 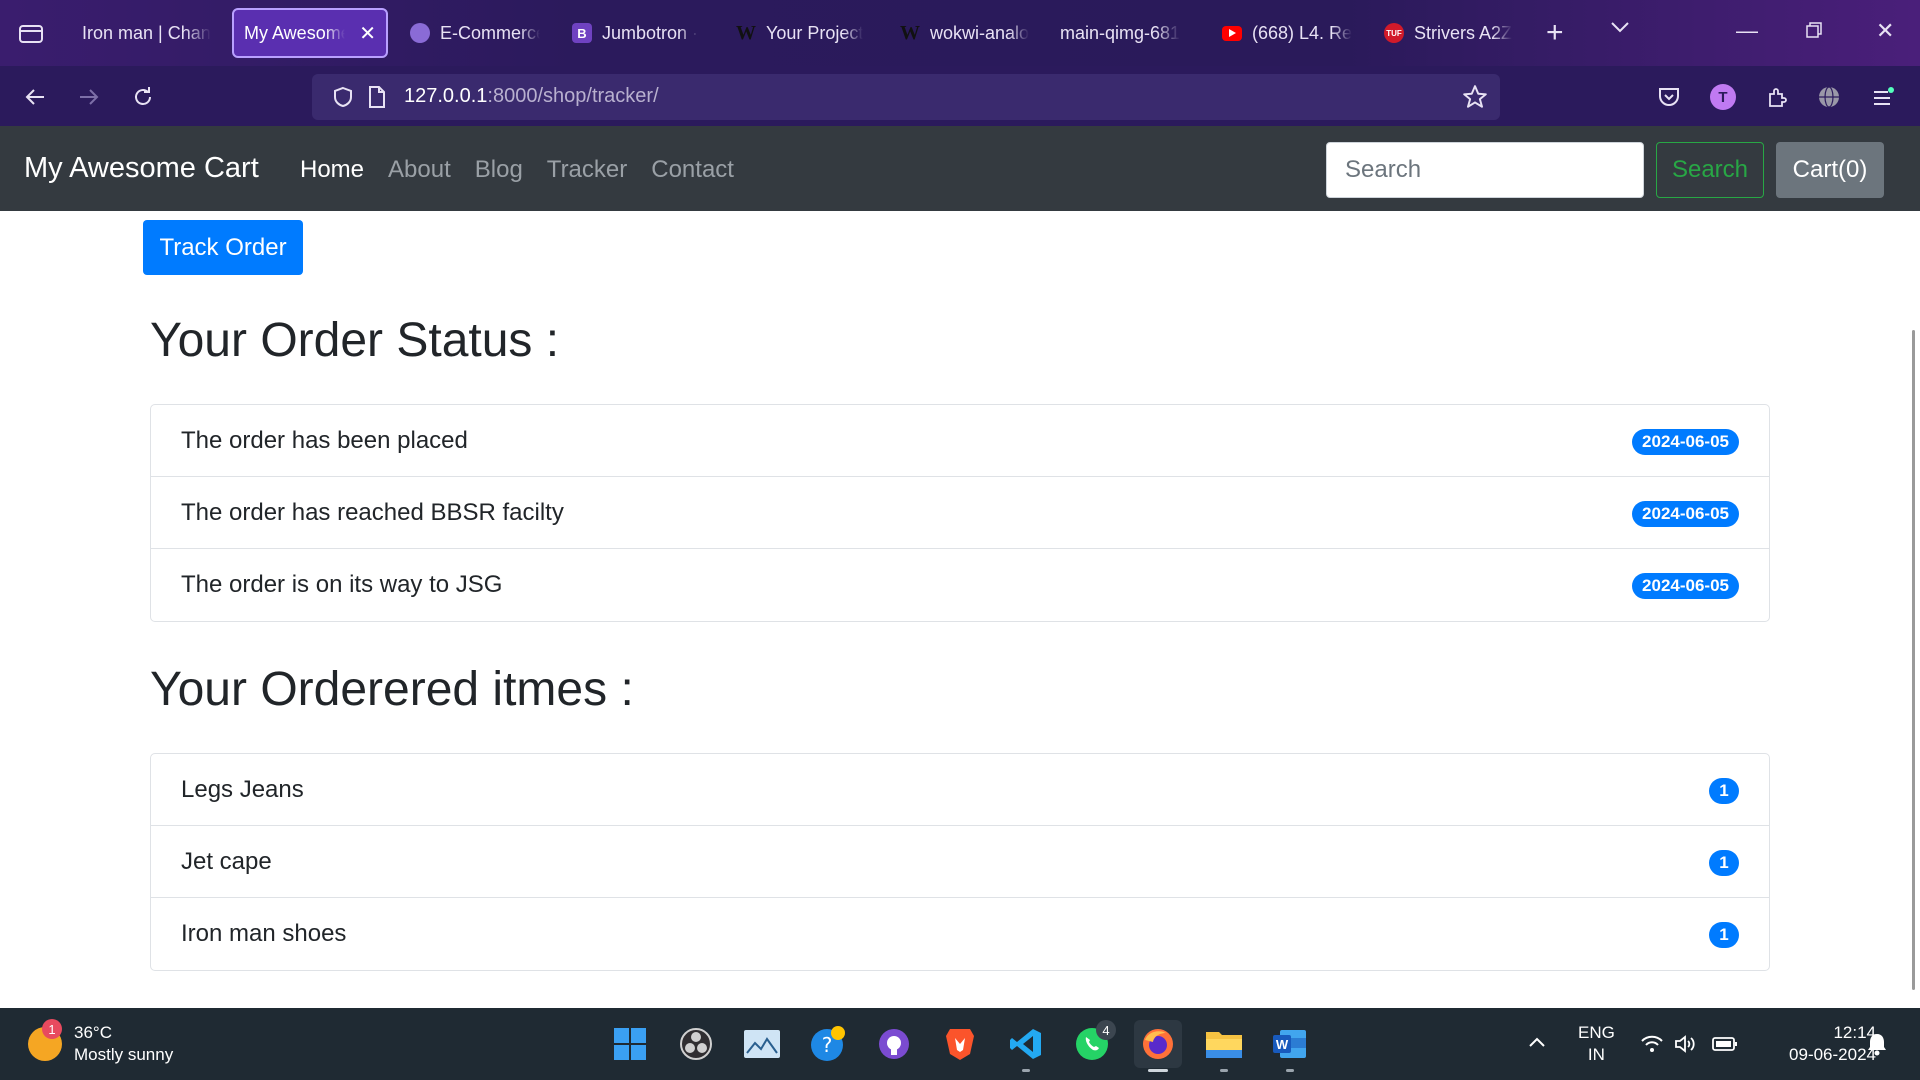 I want to click on back-arrow-icon, so click(x=35, y=97).